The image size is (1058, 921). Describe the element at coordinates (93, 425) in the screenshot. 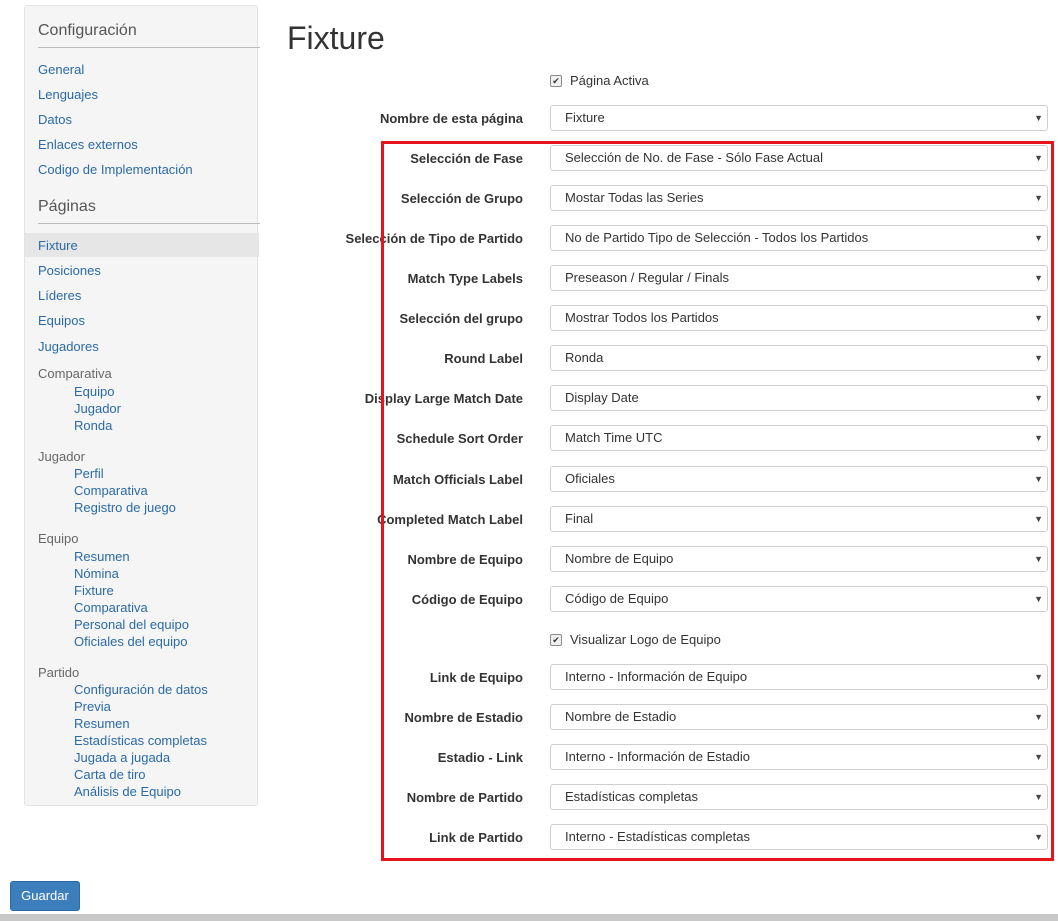

I see `sidebar-subitem-ronda: Ronda` at that location.